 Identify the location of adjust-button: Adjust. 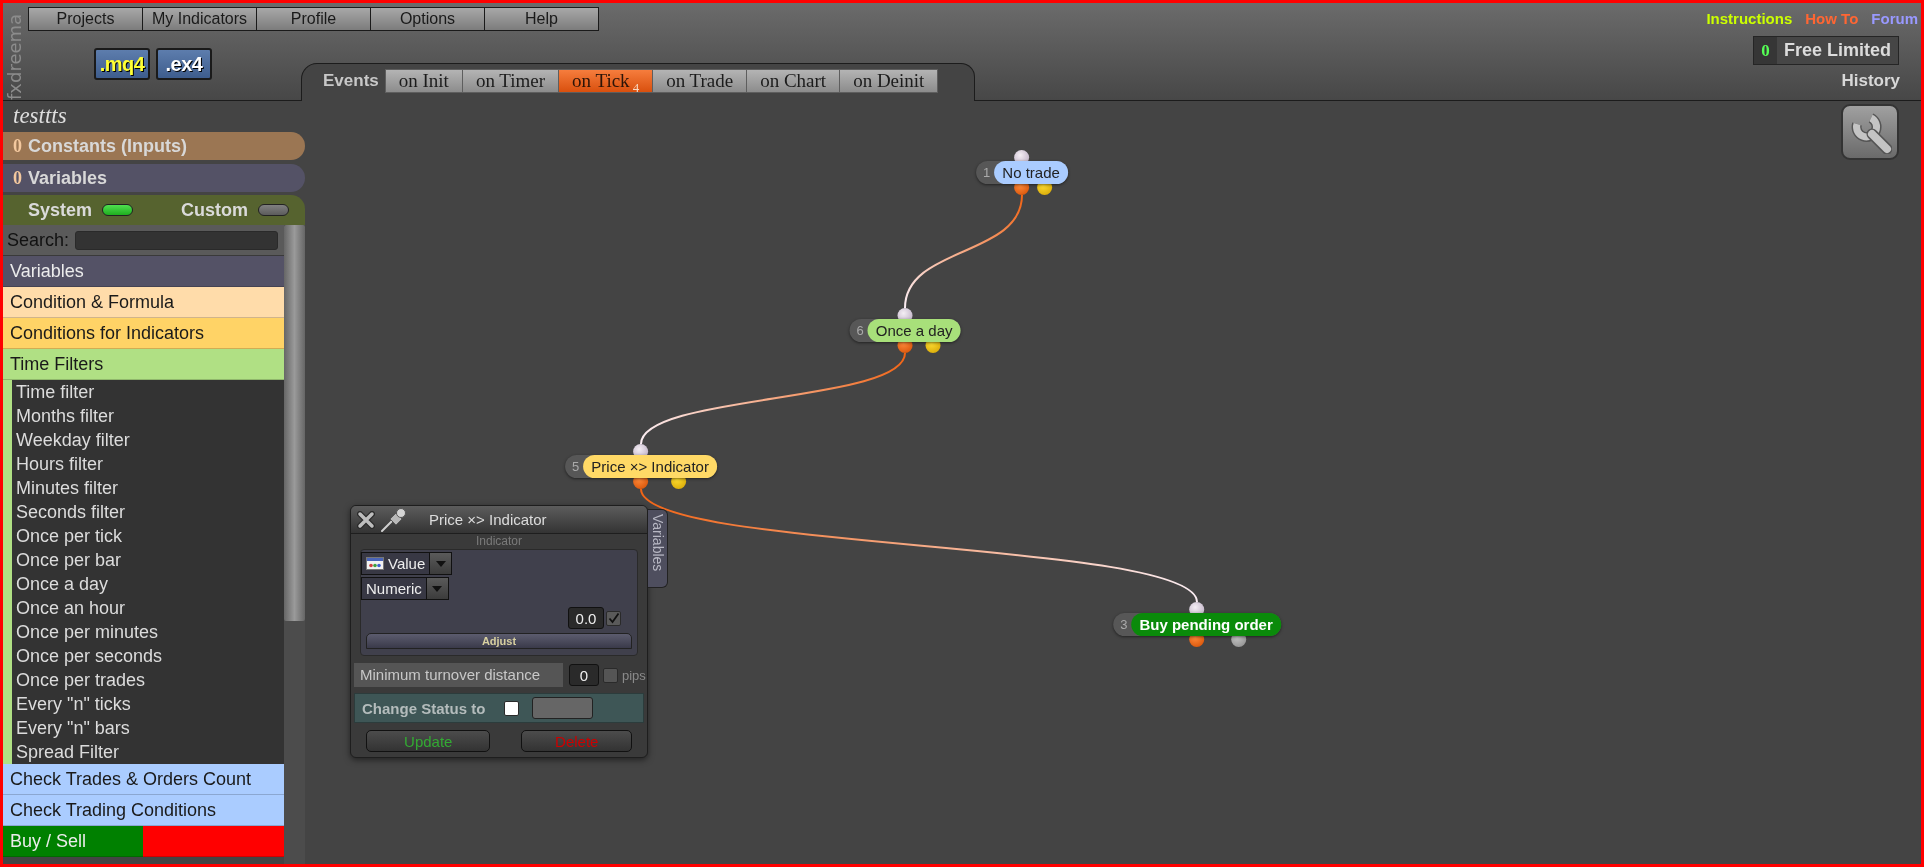
(499, 641).